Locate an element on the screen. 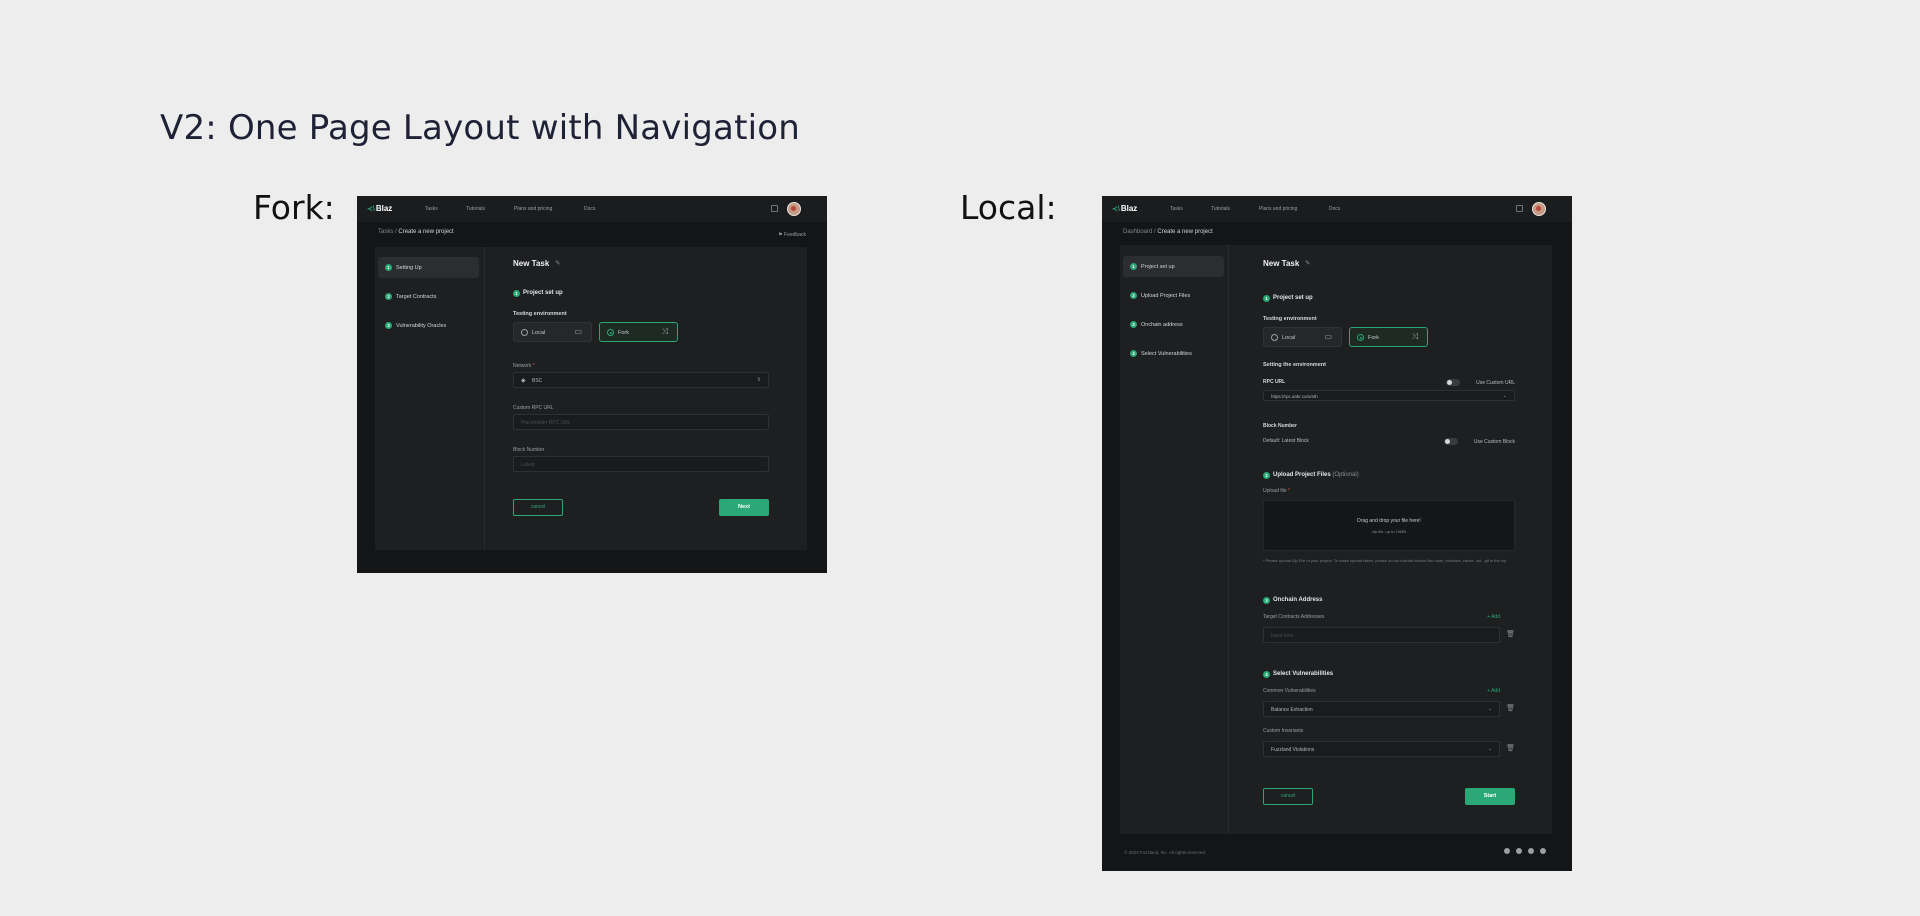 The height and width of the screenshot is (916, 1920). local-frame-label: Local: is located at coordinates (1008, 207).